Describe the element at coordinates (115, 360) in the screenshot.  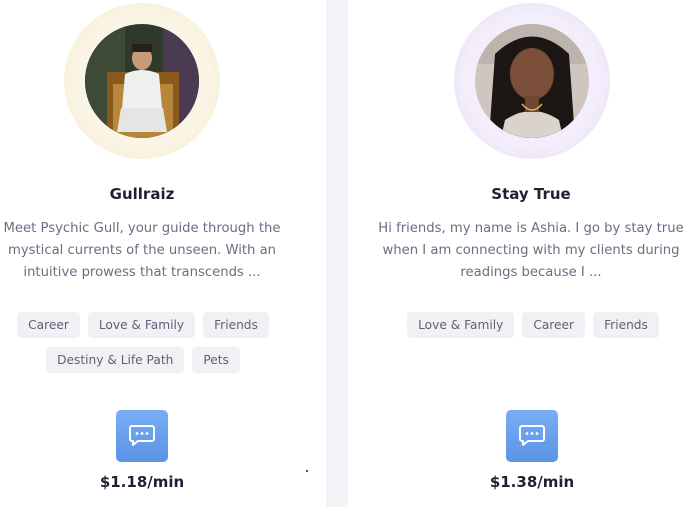
I see `tag-destiny-life-path: Destiny & Life Path` at that location.